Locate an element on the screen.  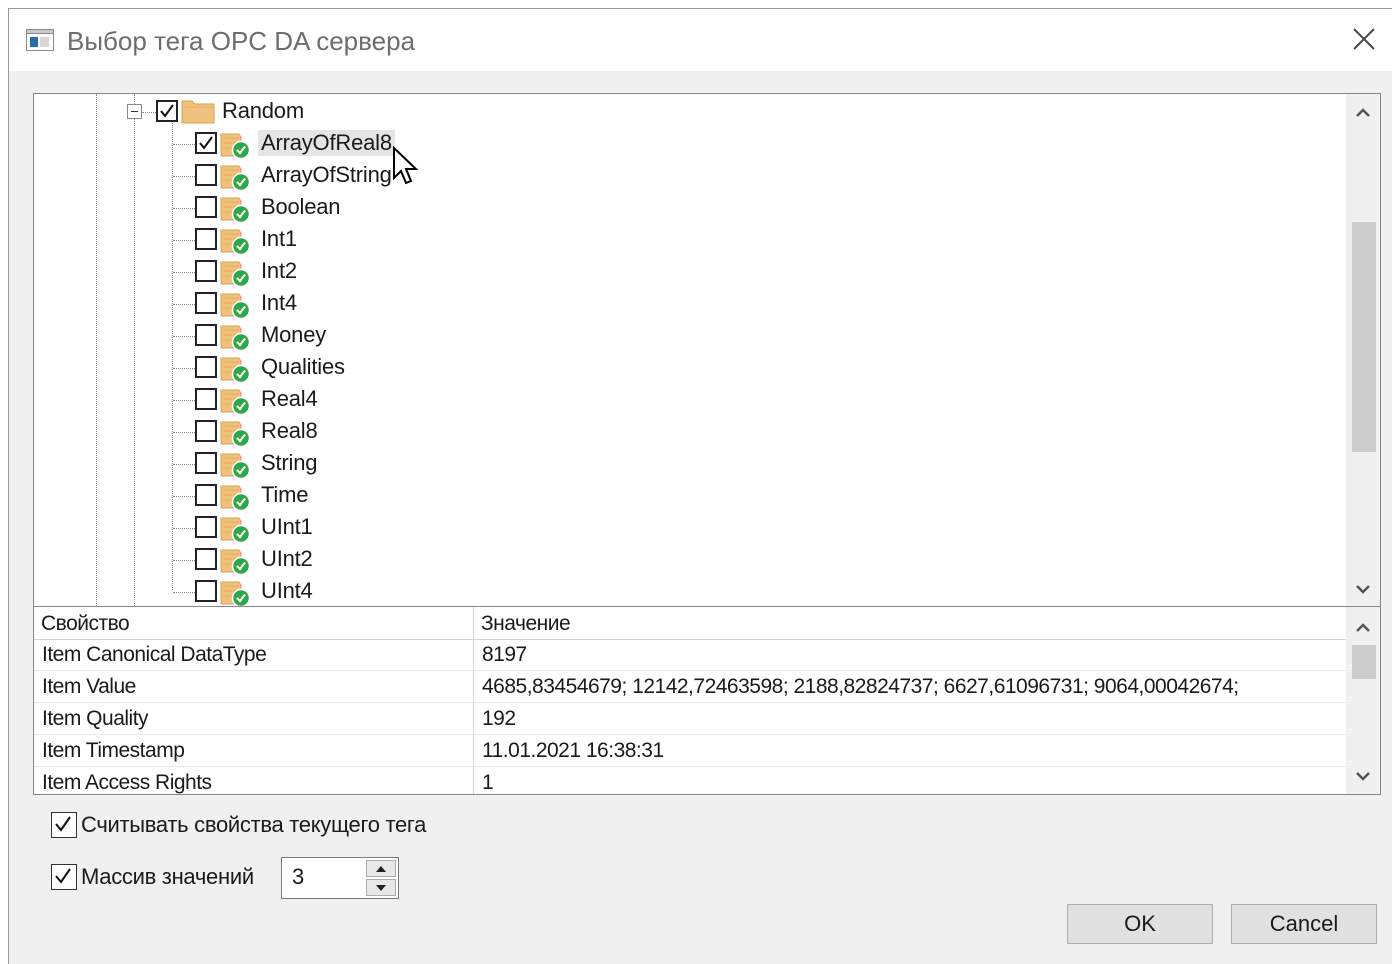
close-button is located at coordinates (1364, 39).